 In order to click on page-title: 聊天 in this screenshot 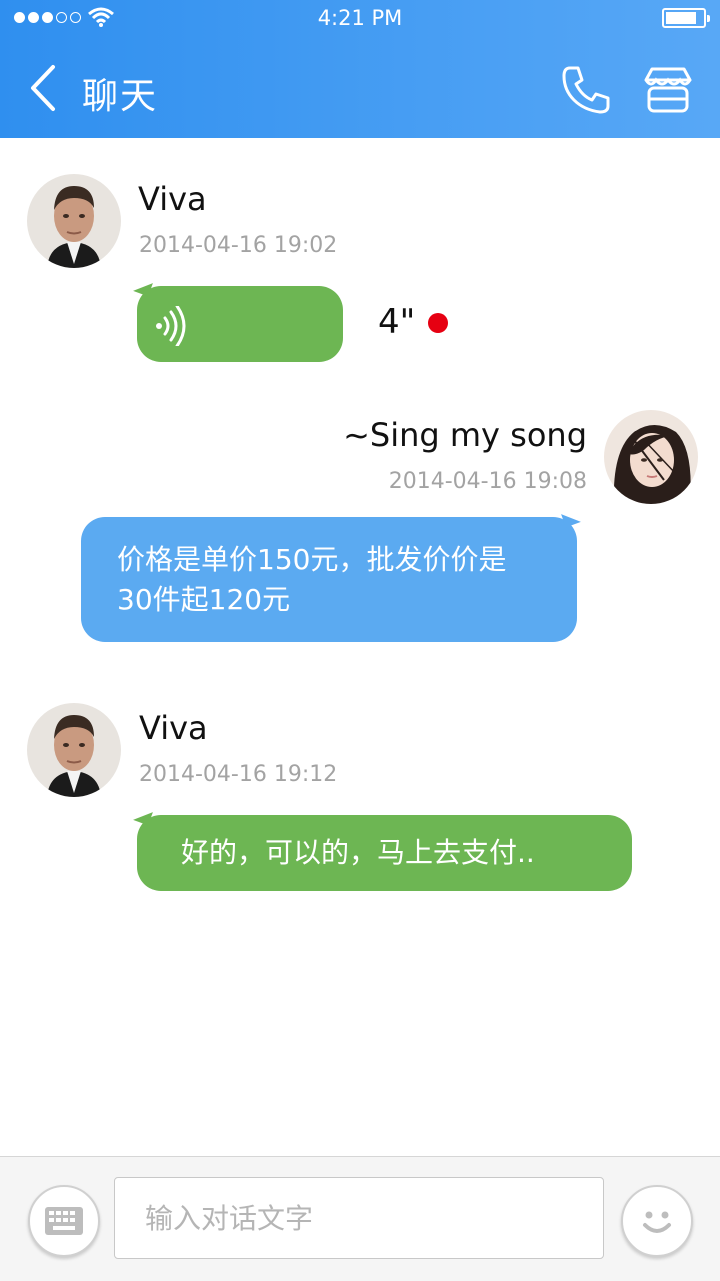, I will do `click(120, 96)`.